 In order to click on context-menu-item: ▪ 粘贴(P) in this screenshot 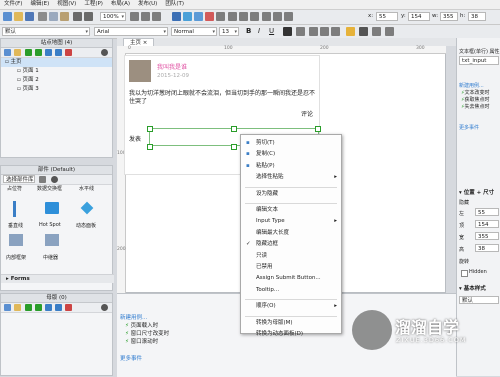, I will do `click(291, 166)`.